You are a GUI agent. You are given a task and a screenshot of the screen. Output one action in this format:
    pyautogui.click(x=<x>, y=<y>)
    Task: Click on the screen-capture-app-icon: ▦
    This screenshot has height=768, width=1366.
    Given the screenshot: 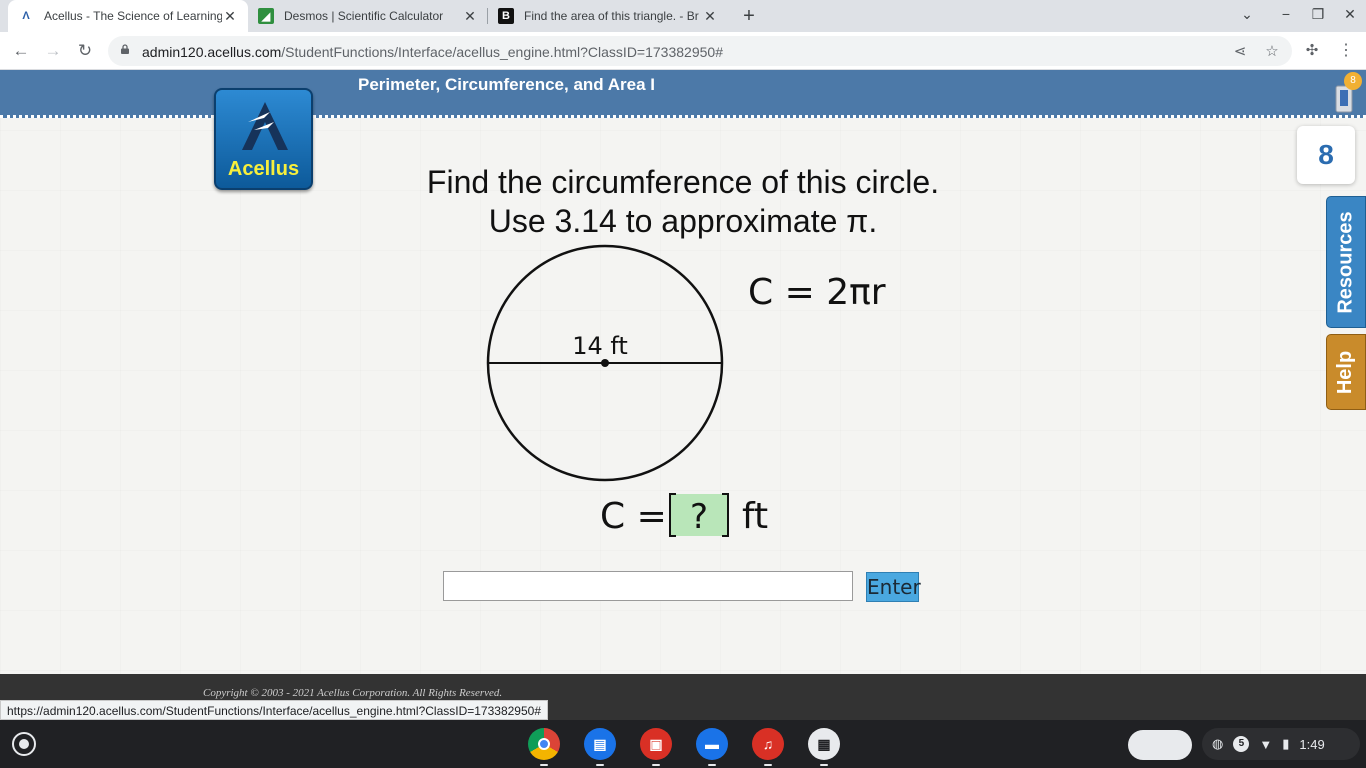 What is the action you would take?
    pyautogui.click(x=824, y=744)
    